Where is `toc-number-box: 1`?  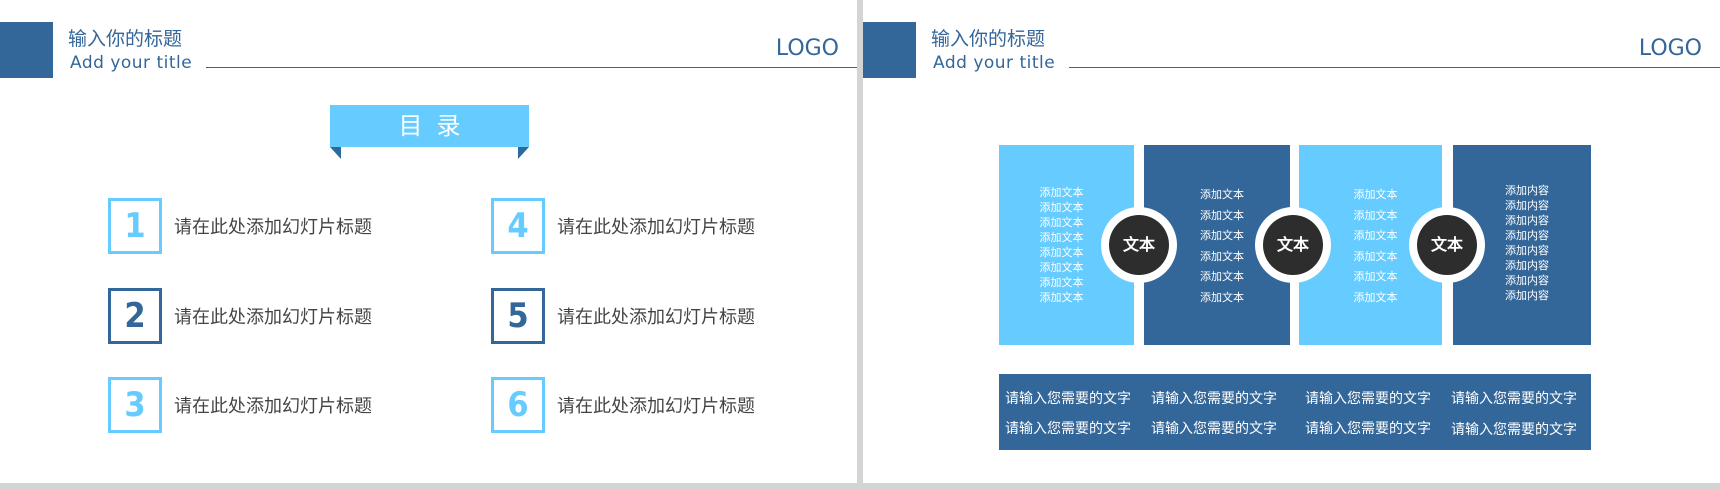 toc-number-box: 1 is located at coordinates (135, 226).